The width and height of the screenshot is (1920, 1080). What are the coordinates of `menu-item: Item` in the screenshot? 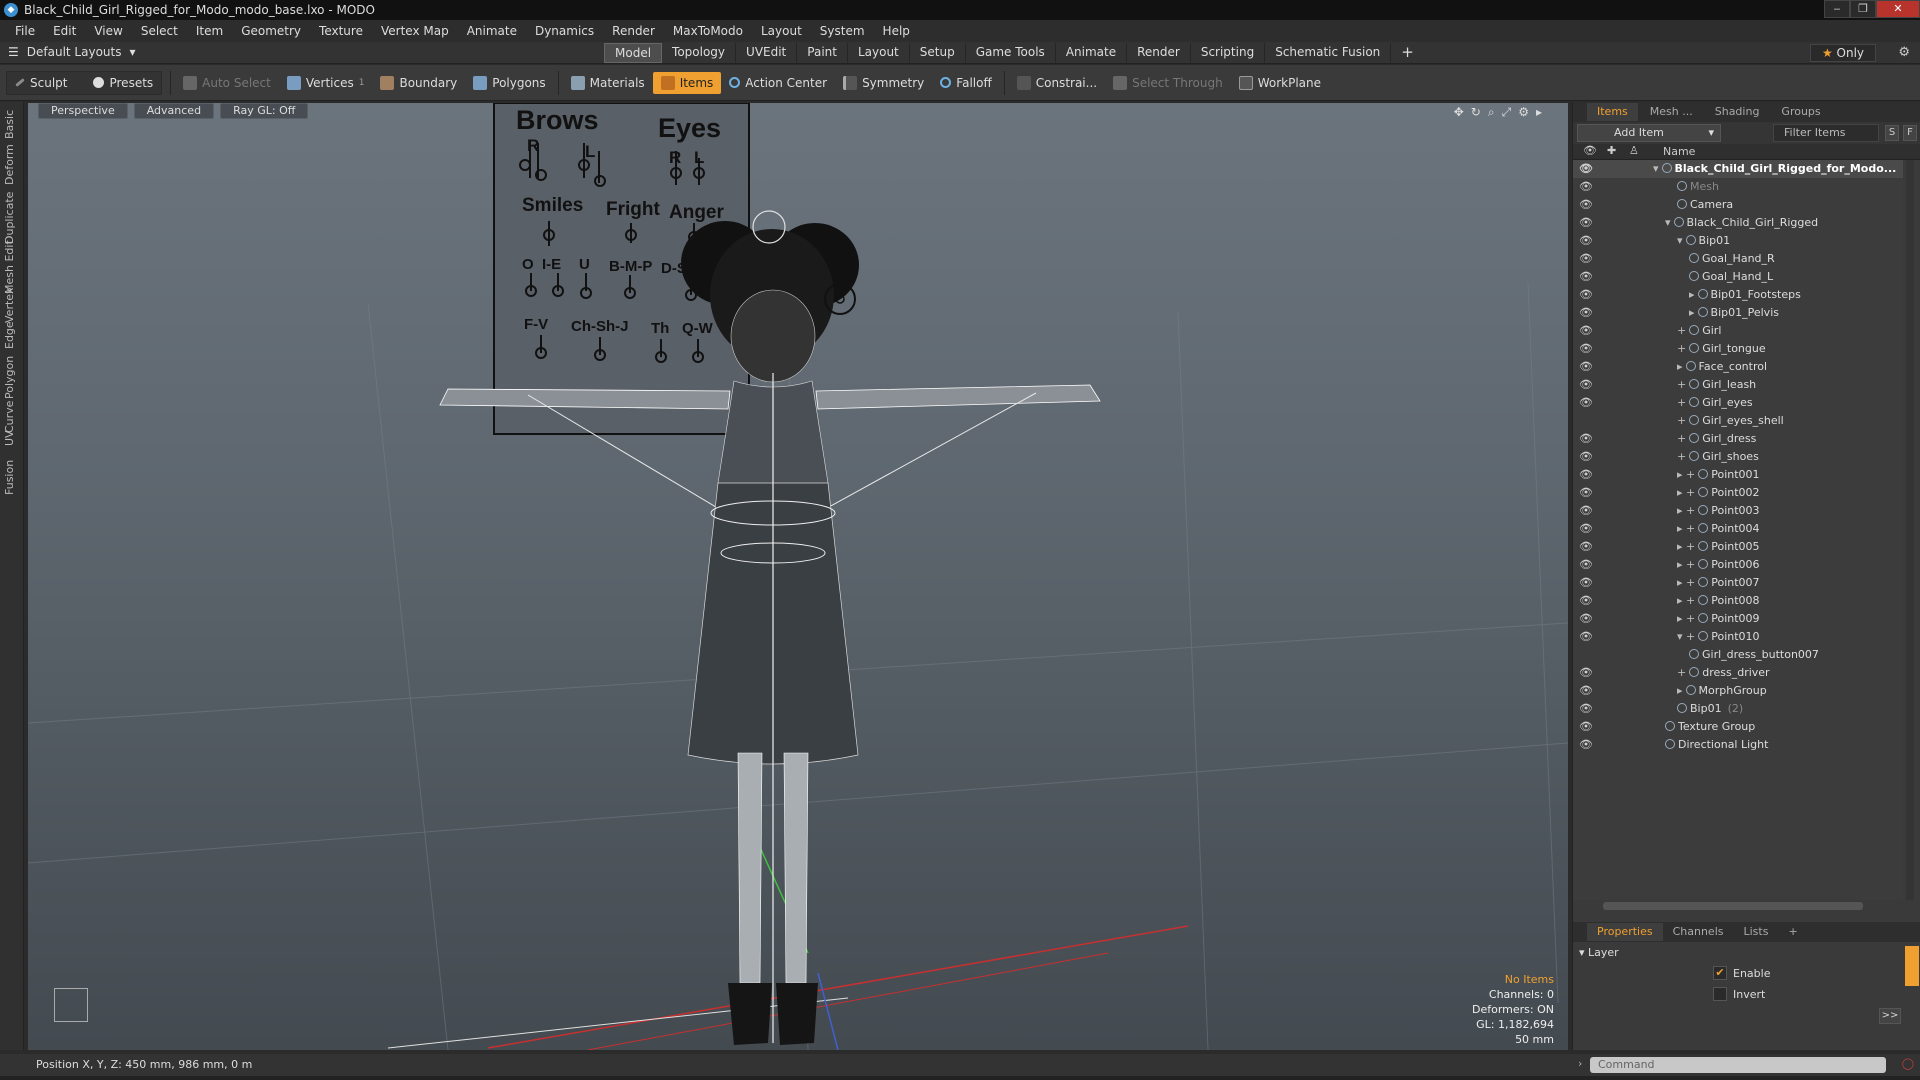 It's located at (209, 31).